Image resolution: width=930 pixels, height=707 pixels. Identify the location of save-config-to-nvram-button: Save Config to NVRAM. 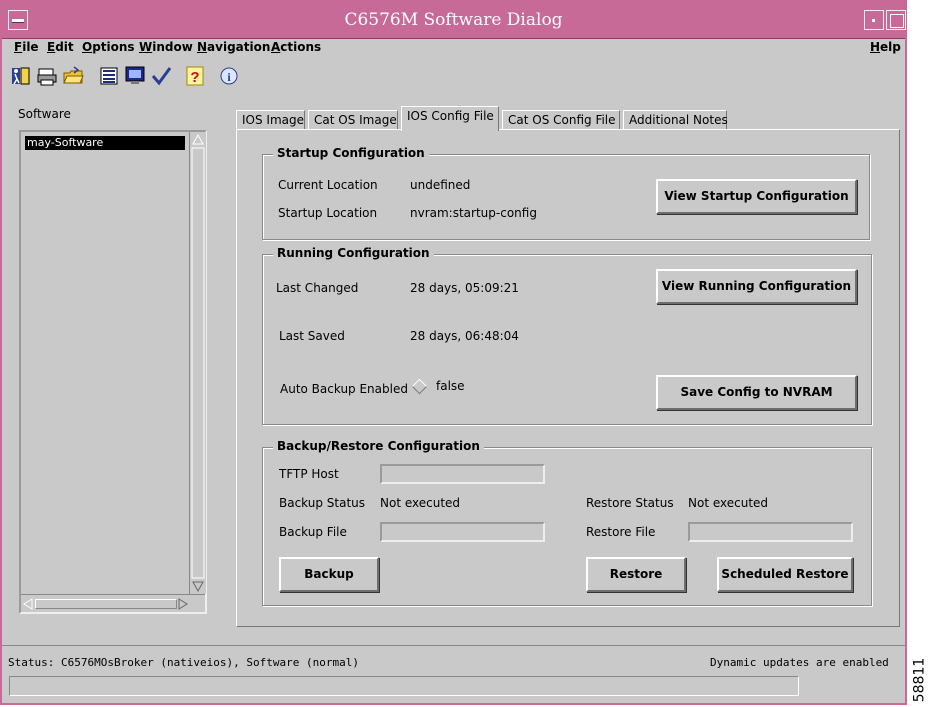
(756, 392).